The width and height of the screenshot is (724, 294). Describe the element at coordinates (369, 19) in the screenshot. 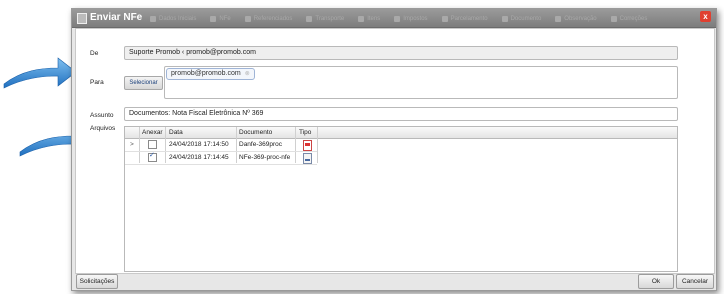

I see `tab-itens: Itens` at that location.